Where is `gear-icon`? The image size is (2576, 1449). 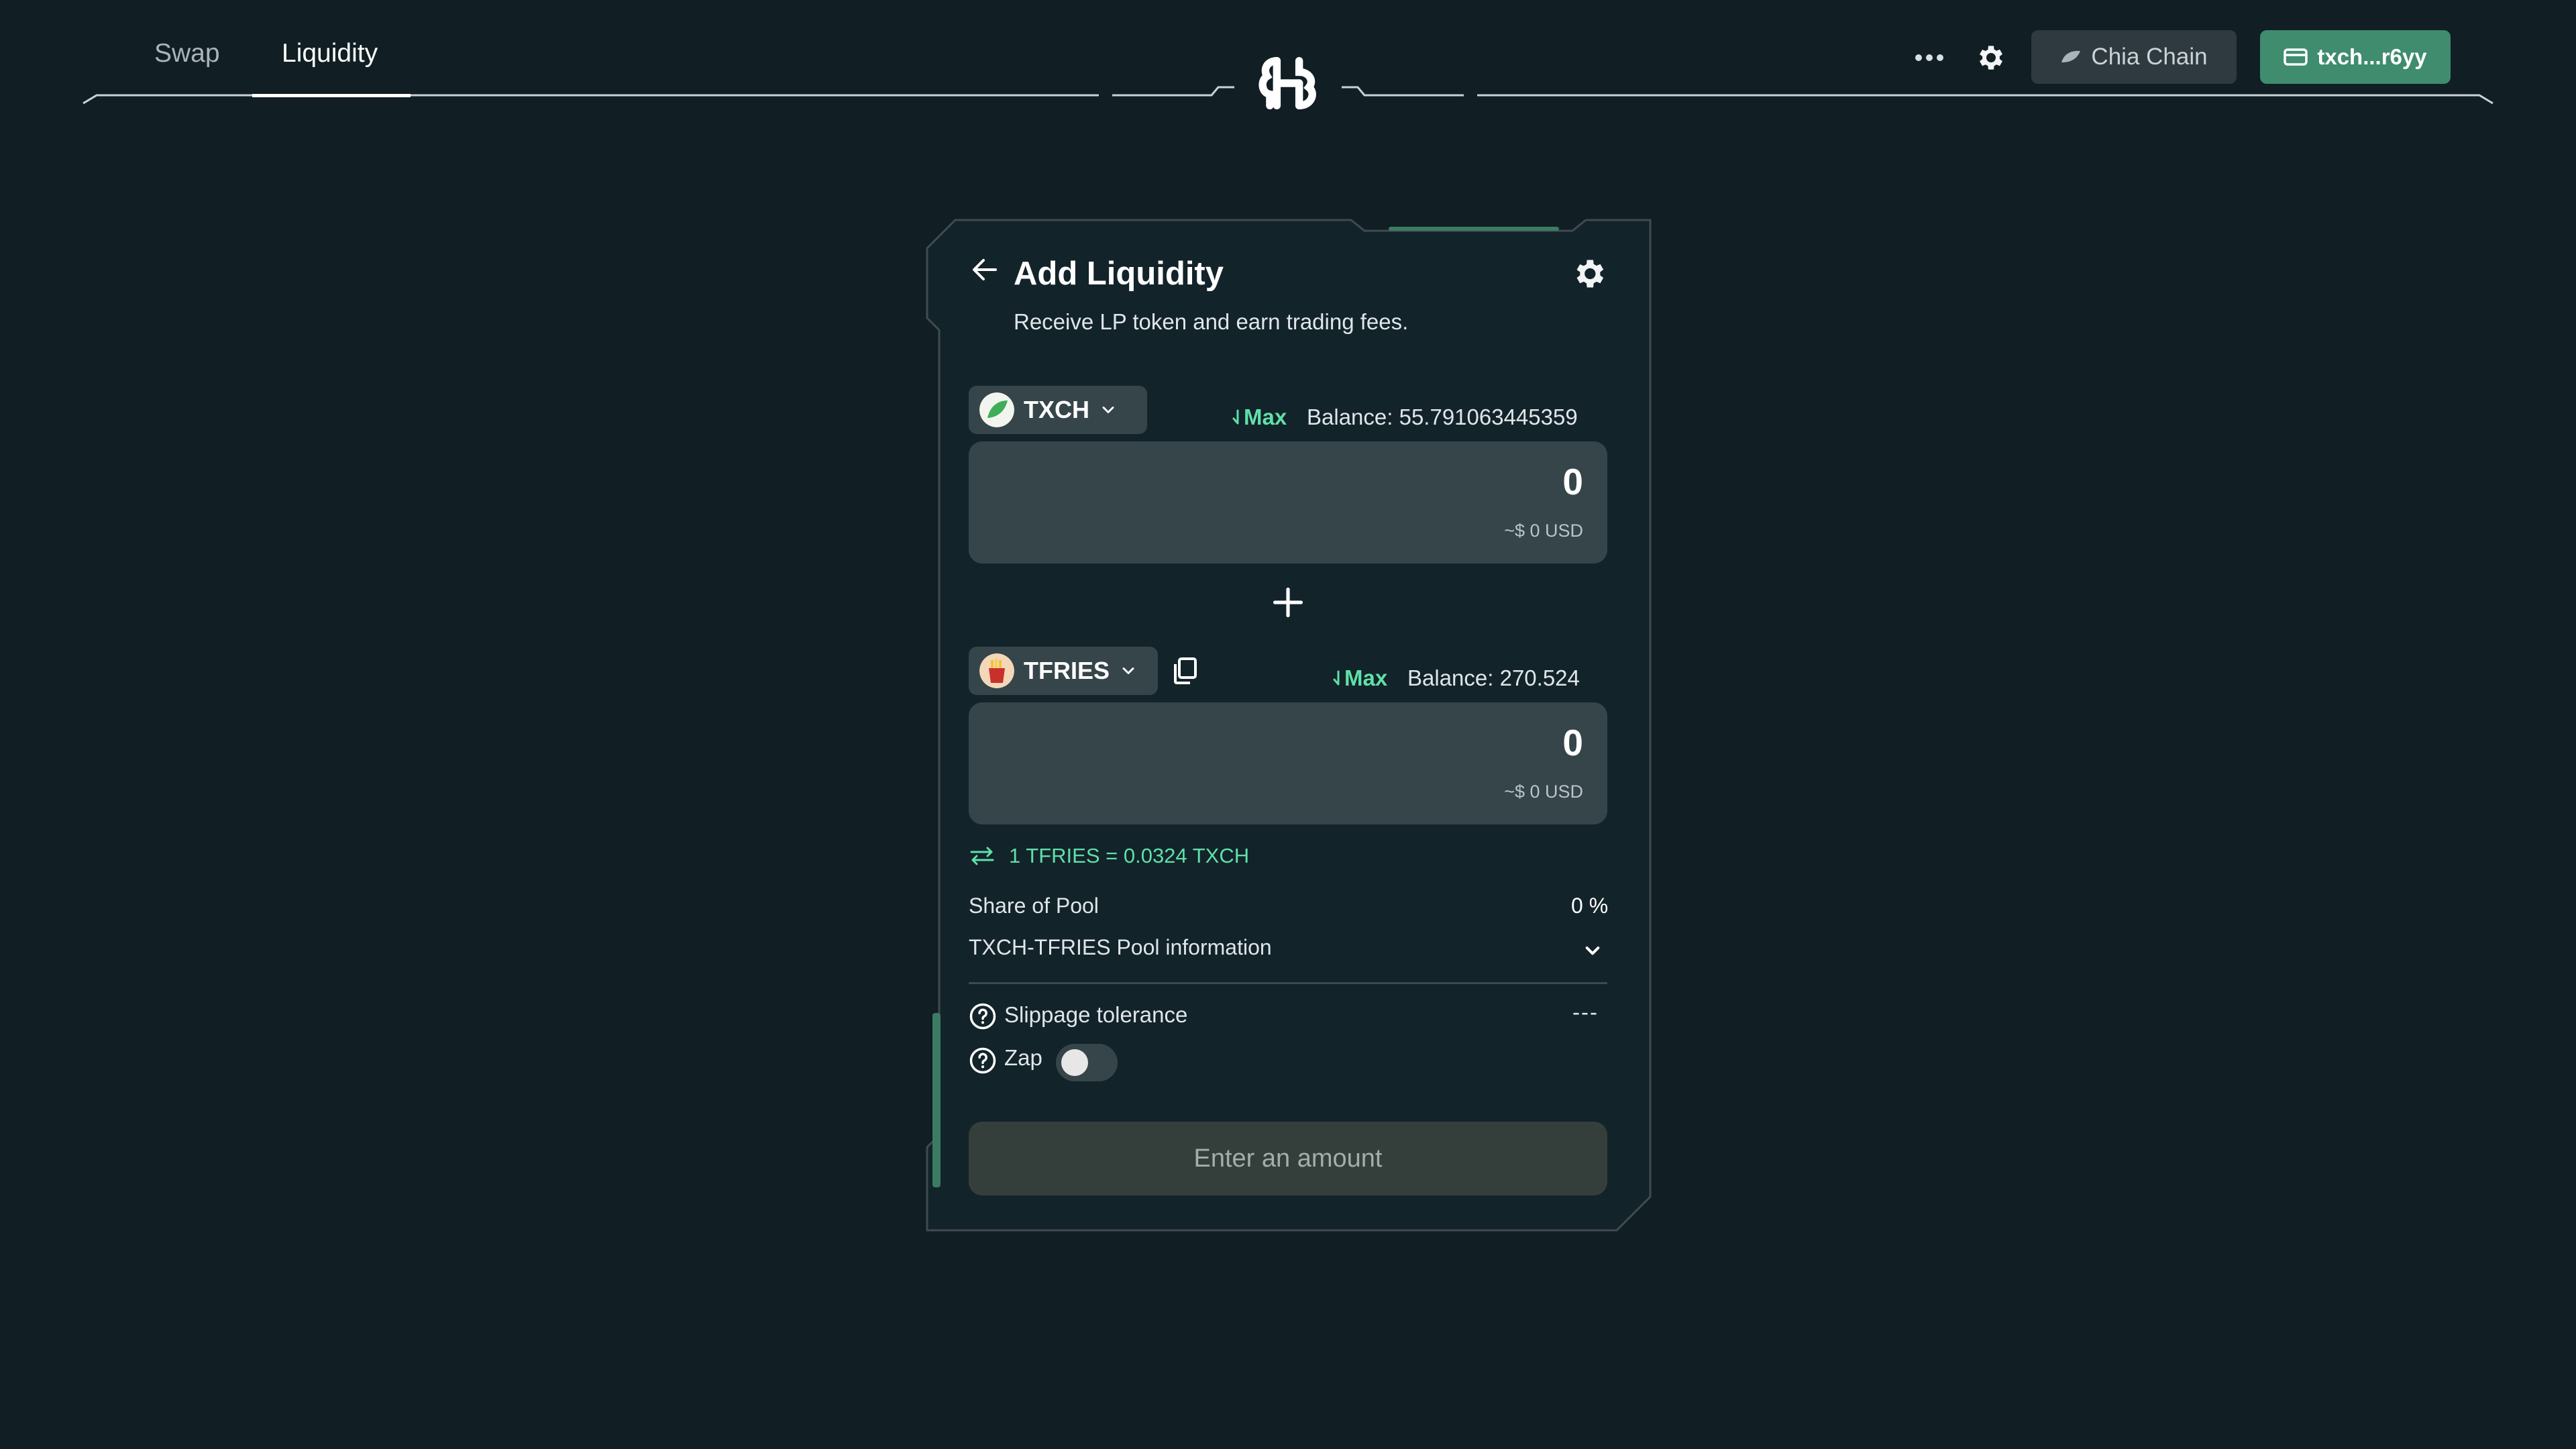
gear-icon is located at coordinates (1991, 58).